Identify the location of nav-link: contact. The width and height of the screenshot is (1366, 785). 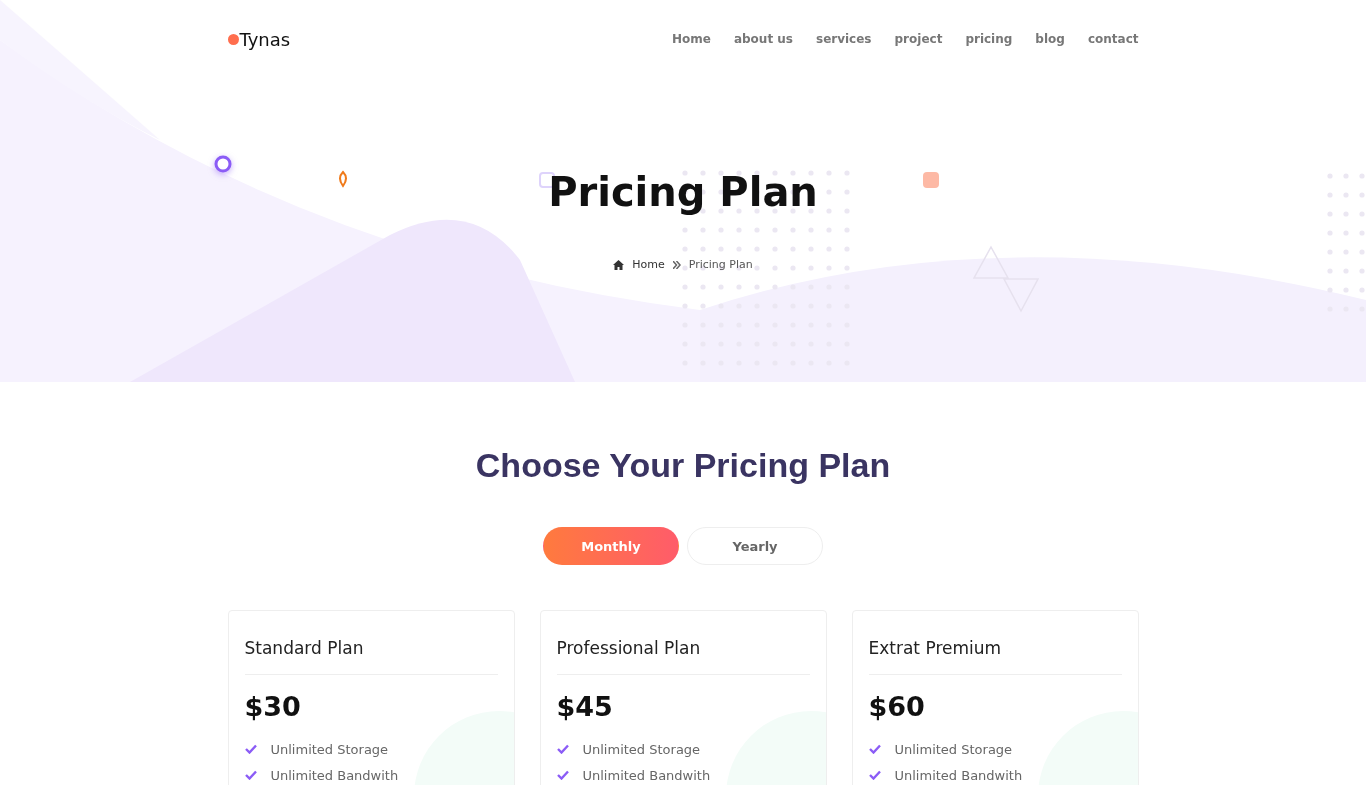
(1113, 39).